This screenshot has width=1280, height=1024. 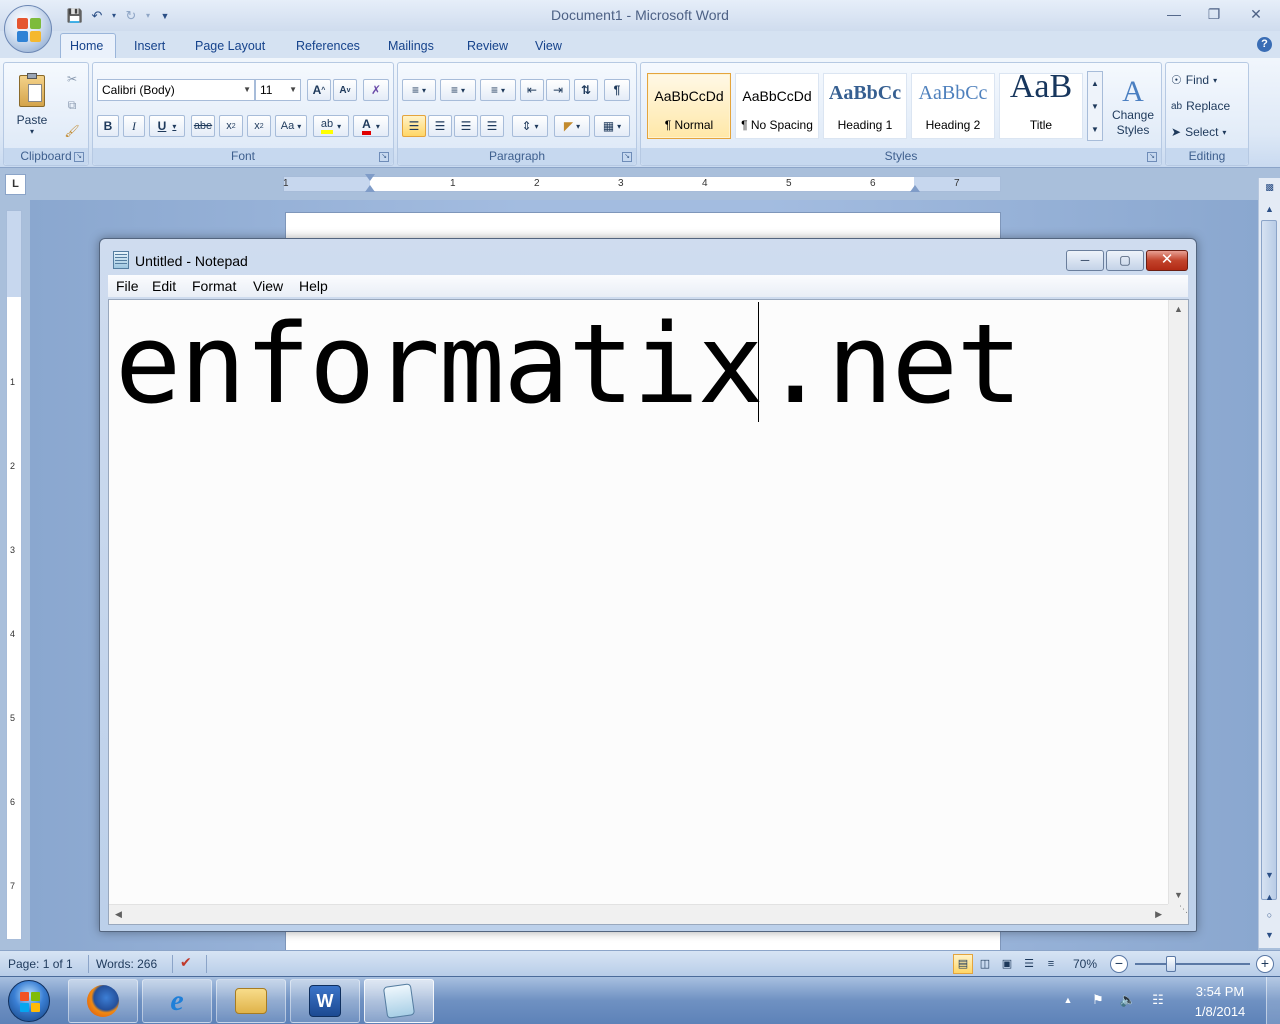 What do you see at coordinates (14, 575) in the screenshot?
I see `vertical-ruler: 1 2 3 4 5 6 7` at bounding box center [14, 575].